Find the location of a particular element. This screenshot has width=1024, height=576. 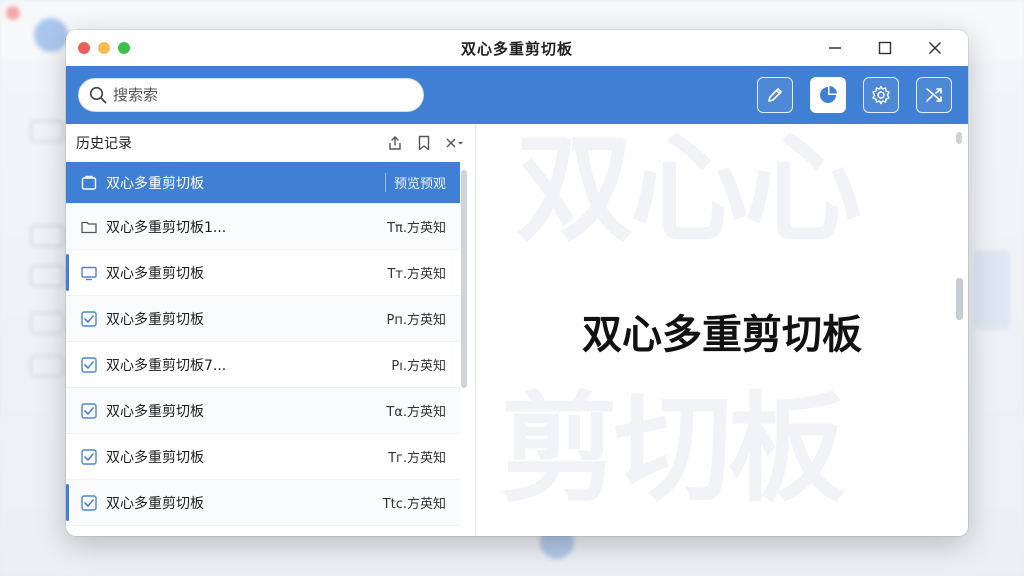

background-close-dot is located at coordinates (13, 13).